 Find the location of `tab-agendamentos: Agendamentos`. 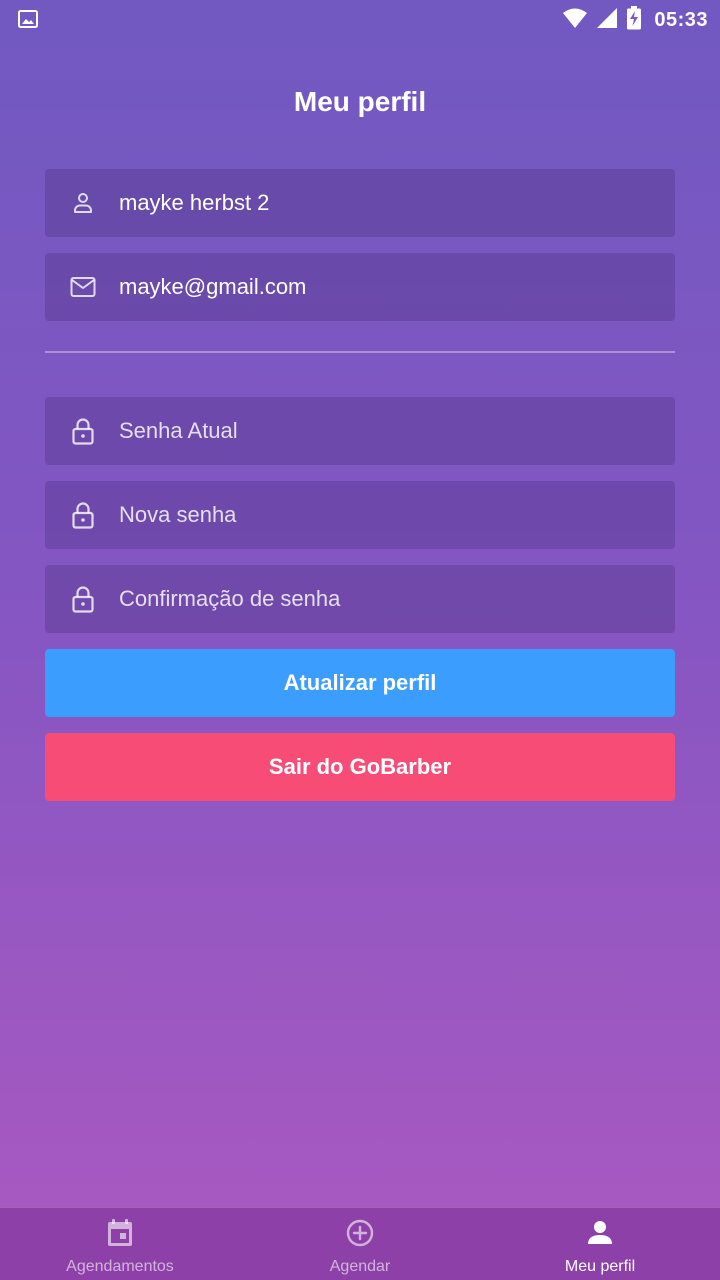

tab-agendamentos: Agendamentos is located at coordinates (120, 1244).